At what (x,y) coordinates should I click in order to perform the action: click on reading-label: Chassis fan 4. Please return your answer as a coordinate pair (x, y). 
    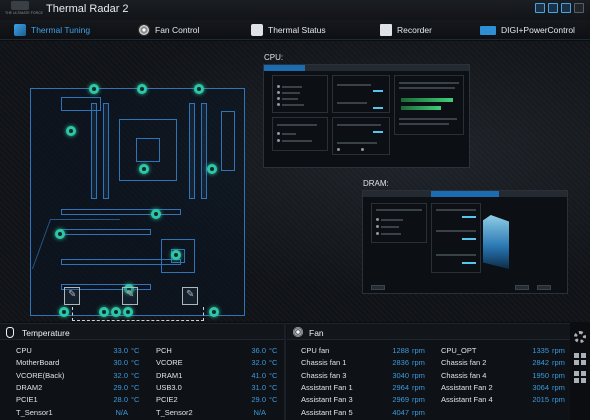
    Looking at the image, I should click on (464, 375).